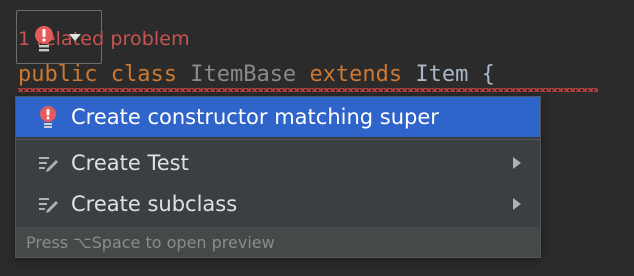  I want to click on chevron-down-icon, so click(75, 37).